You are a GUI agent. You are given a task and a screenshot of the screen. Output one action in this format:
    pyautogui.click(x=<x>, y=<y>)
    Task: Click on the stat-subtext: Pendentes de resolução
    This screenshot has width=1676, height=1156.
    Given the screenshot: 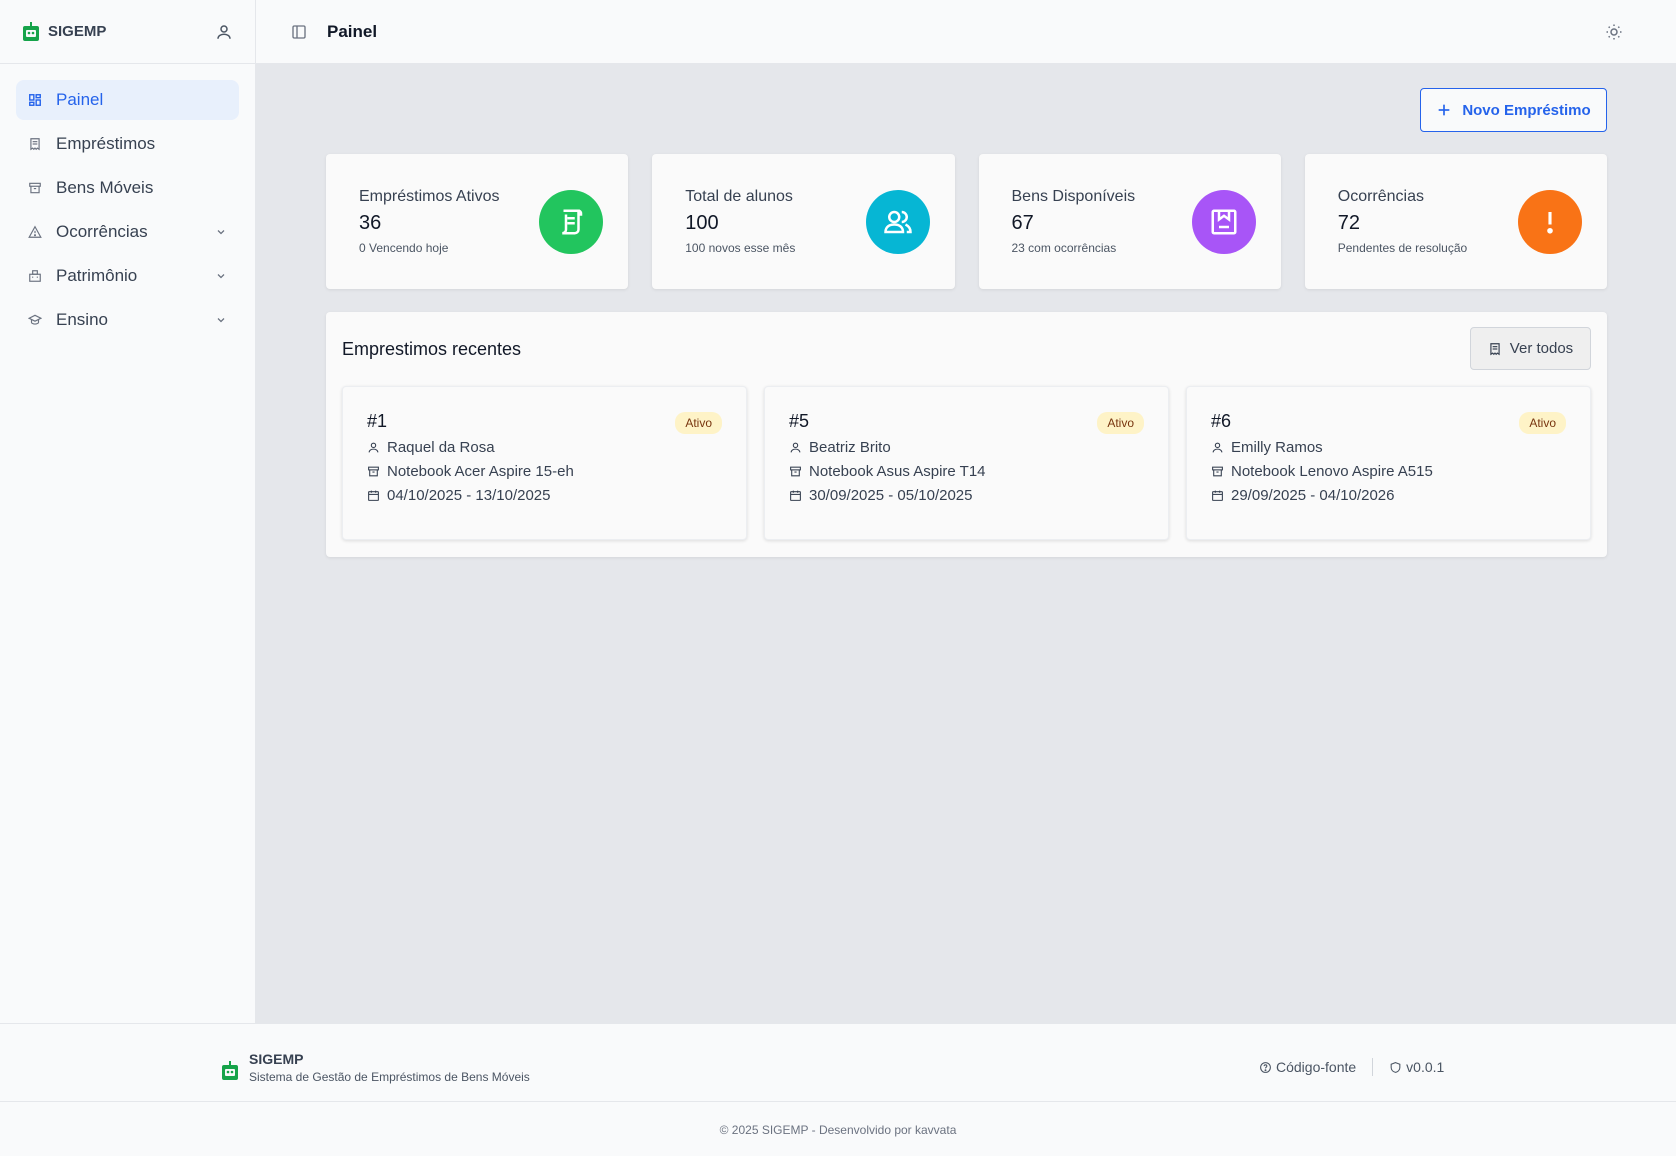 What is the action you would take?
    pyautogui.click(x=1402, y=248)
    